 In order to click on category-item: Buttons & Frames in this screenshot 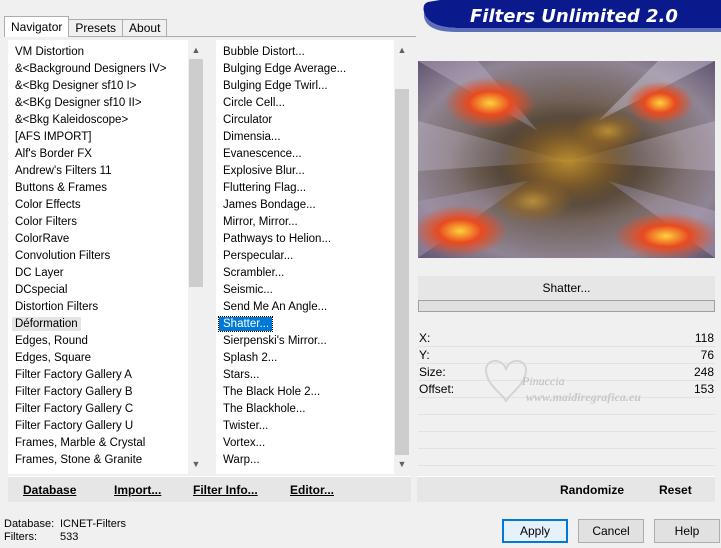, I will do `click(98, 188)`.